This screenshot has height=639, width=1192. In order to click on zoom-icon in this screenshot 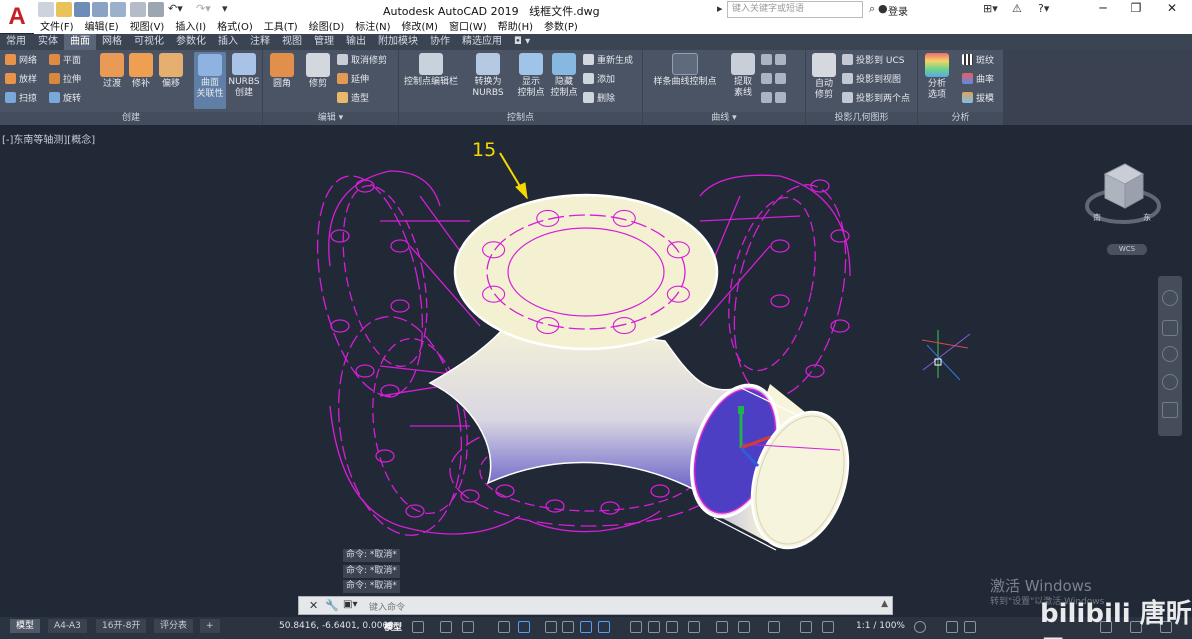, I will do `click(1170, 354)`.